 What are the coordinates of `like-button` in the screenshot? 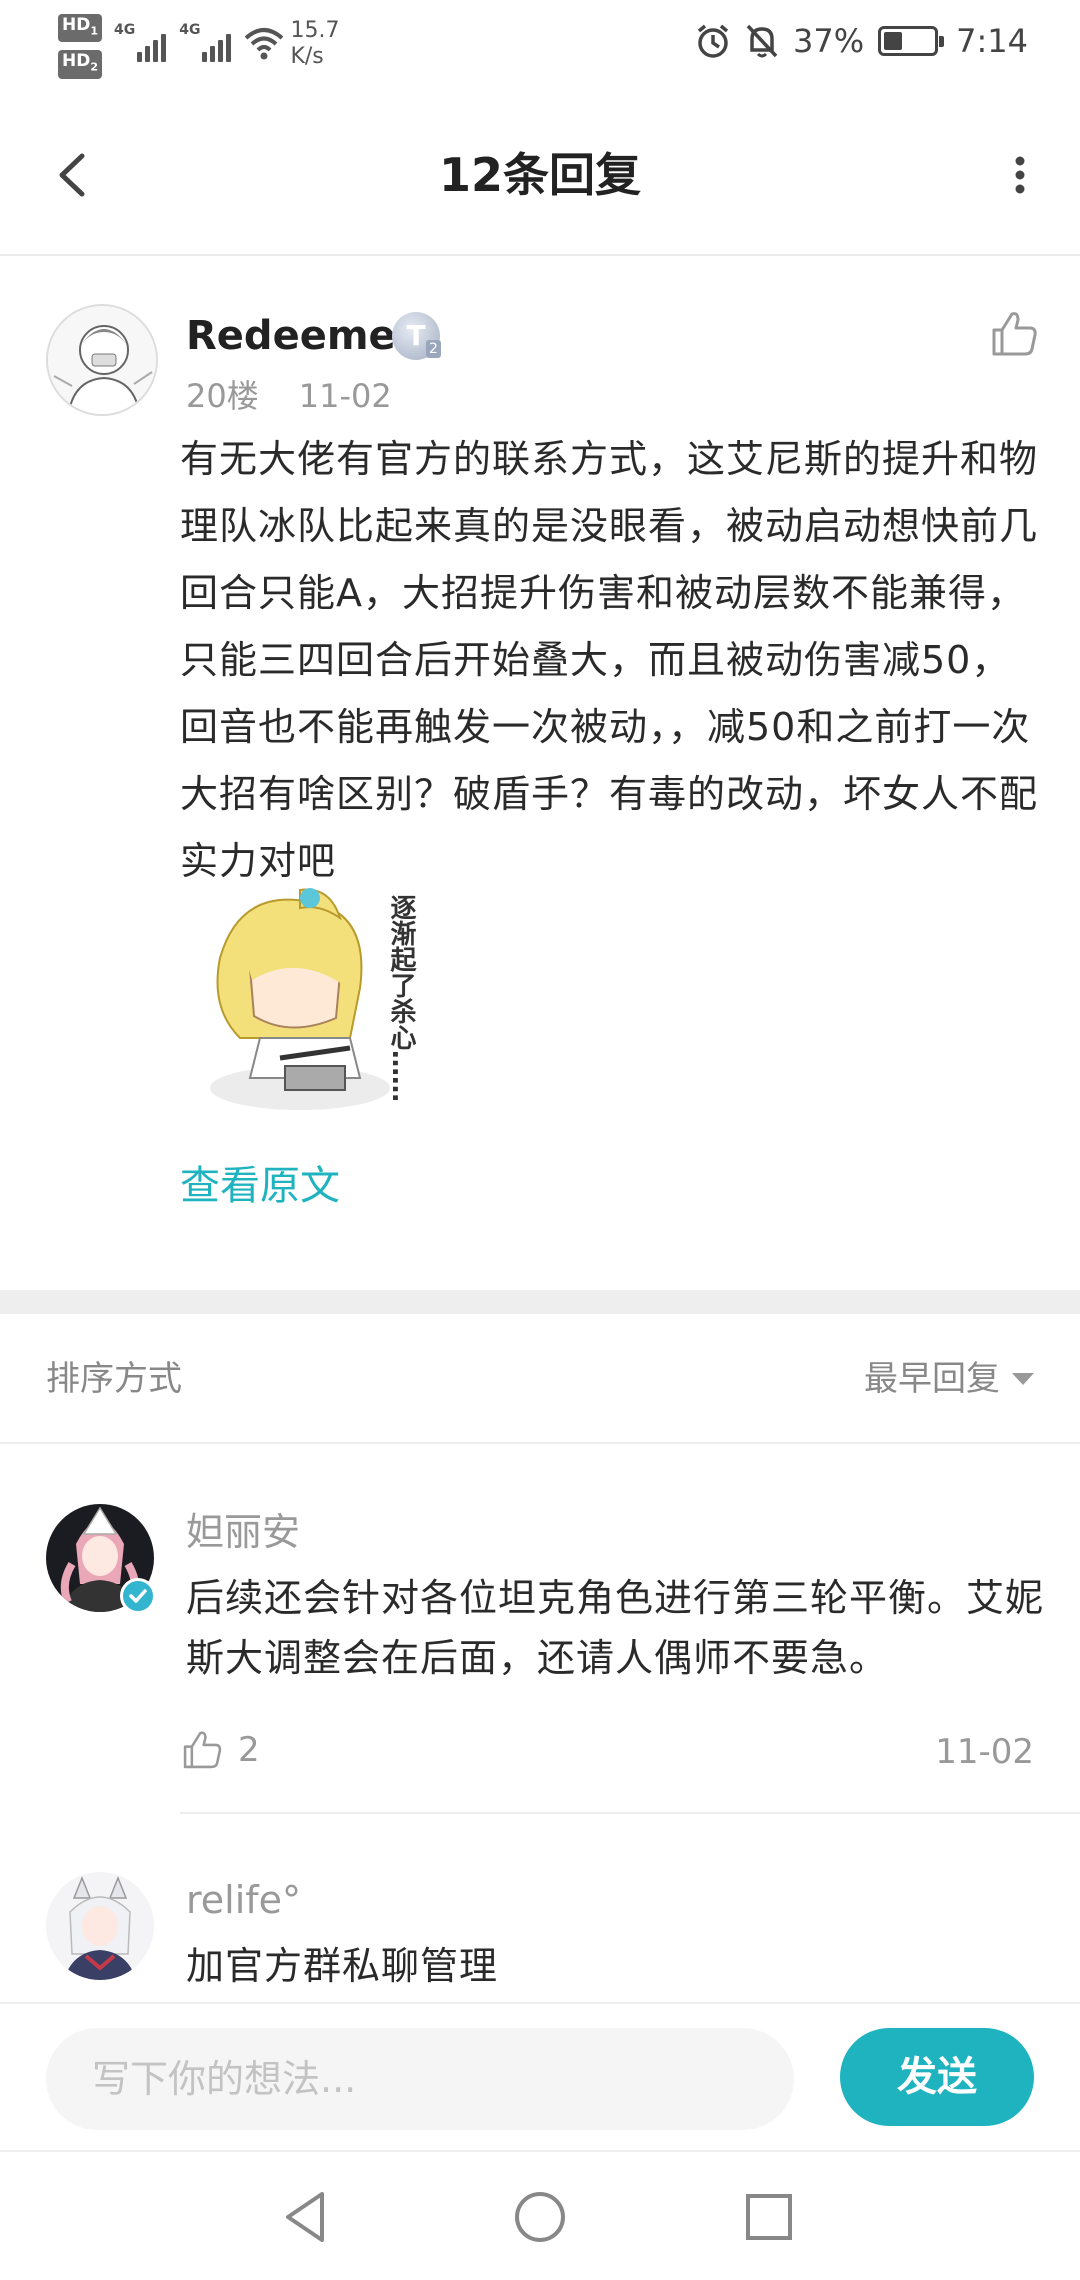 It's located at (1014, 334).